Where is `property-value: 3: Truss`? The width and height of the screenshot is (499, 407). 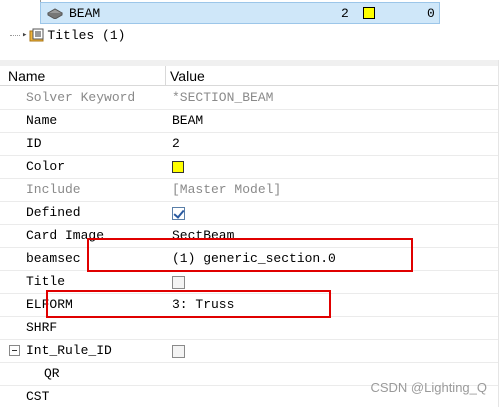 property-value: 3: Truss is located at coordinates (203, 304).